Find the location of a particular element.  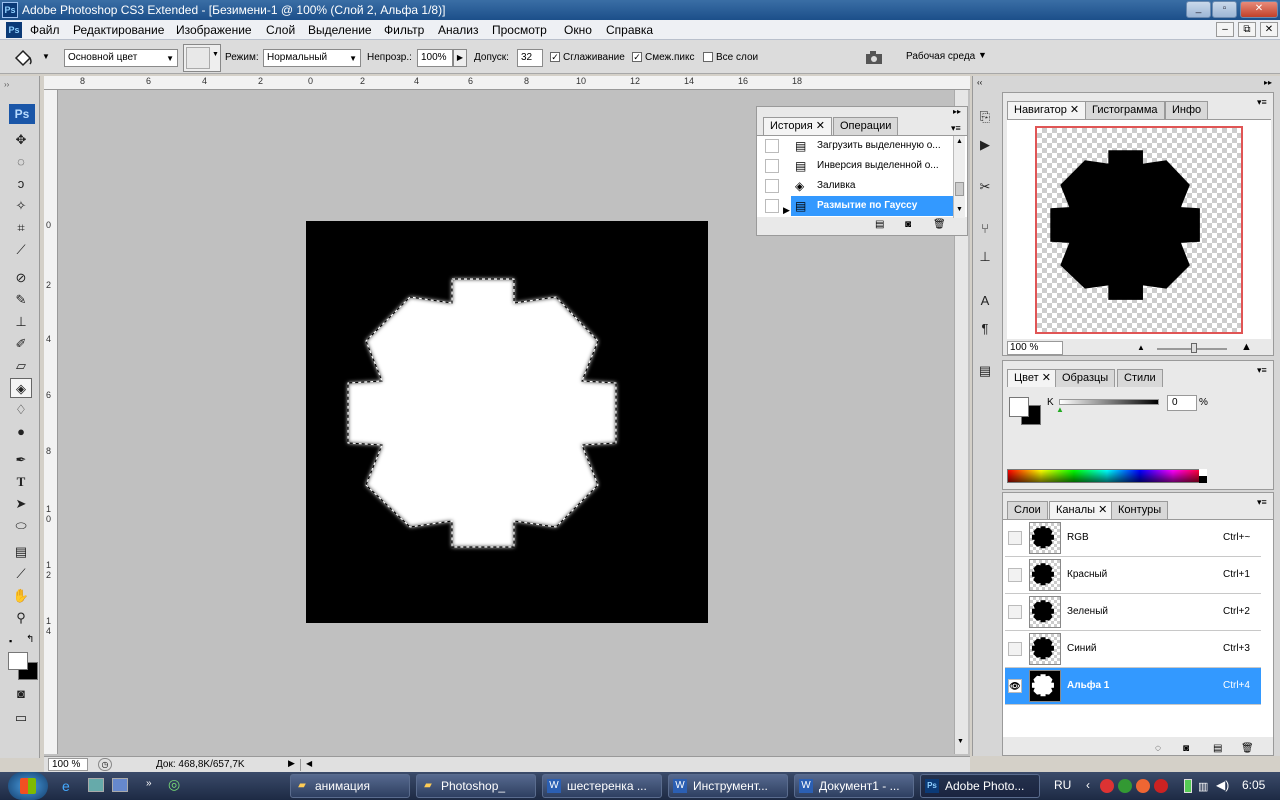

tolerance-field: 32 is located at coordinates (530, 58).